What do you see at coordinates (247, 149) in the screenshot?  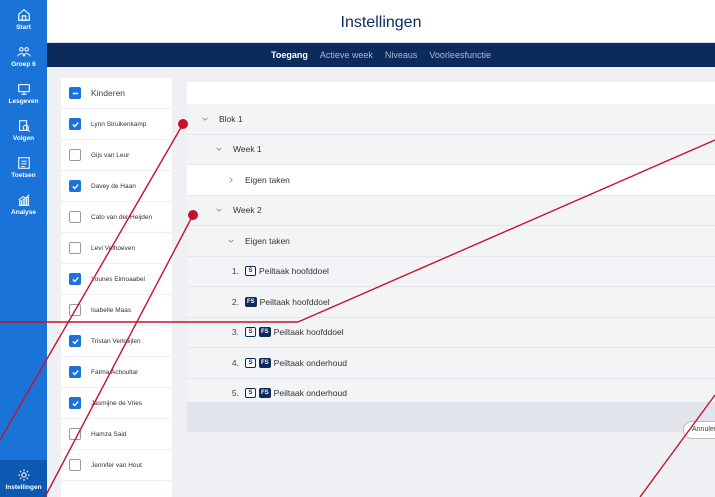 I see `week1-label: Week 1` at bounding box center [247, 149].